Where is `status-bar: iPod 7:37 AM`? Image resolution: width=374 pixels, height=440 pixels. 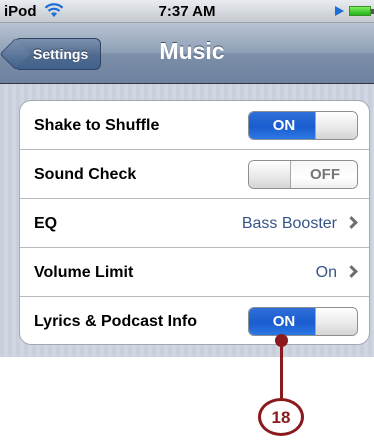
status-bar: iPod 7:37 AM is located at coordinates (187, 11).